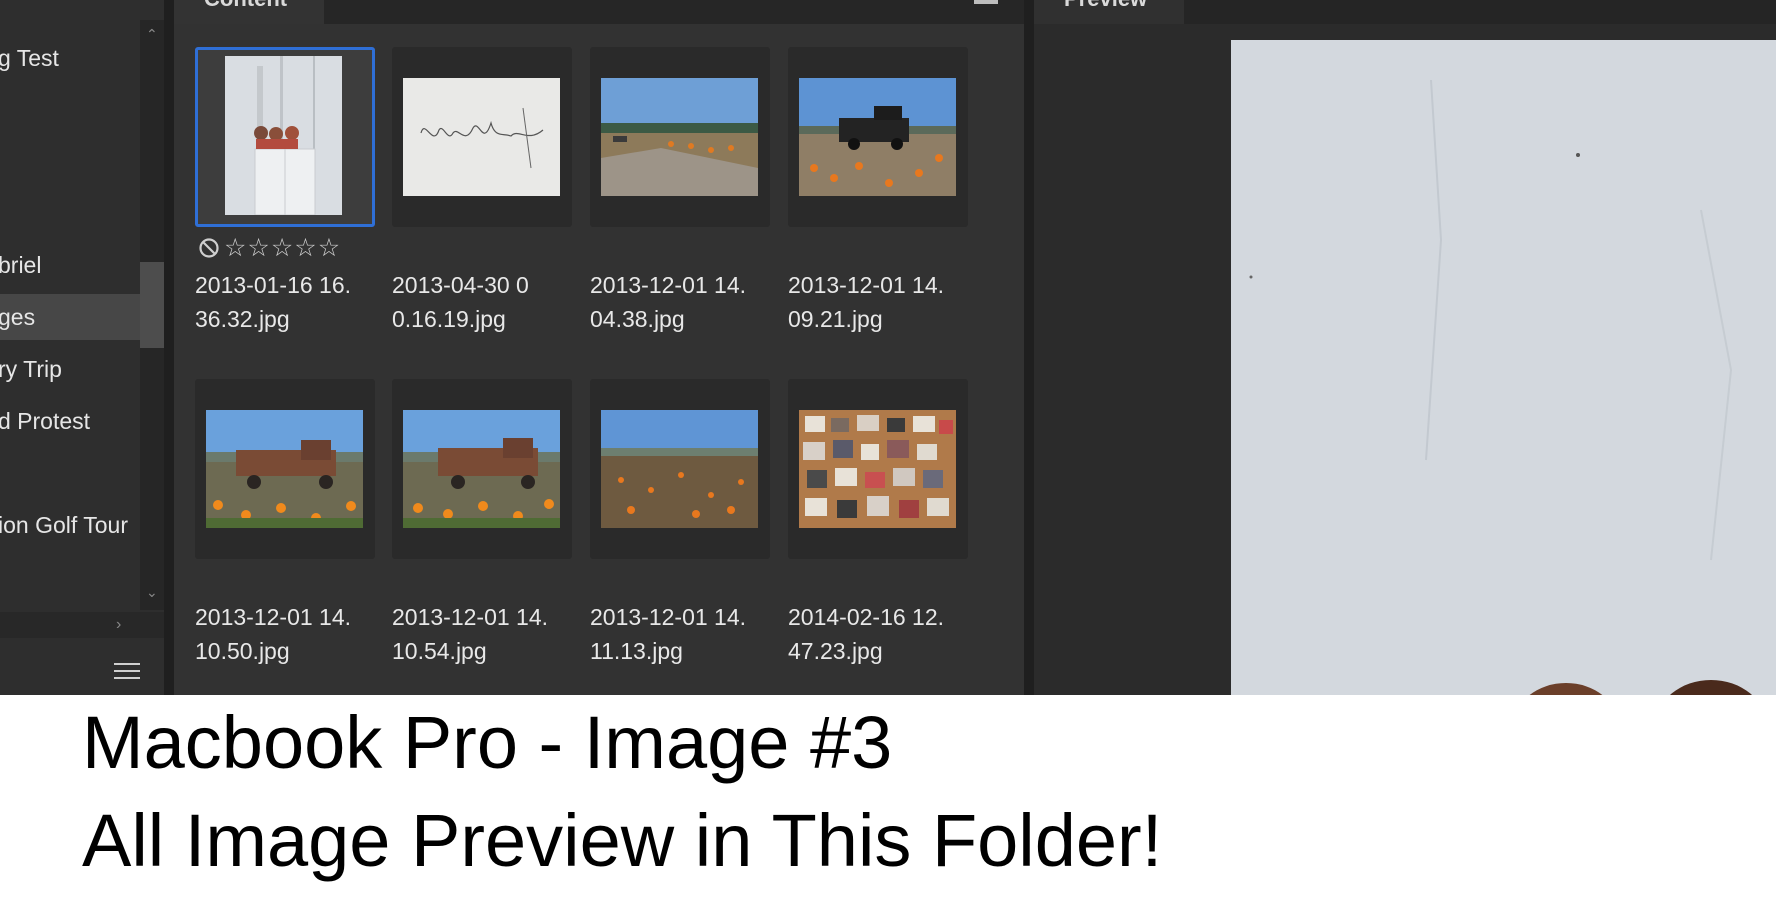 The height and width of the screenshot is (910, 1776). What do you see at coordinates (70, 317) in the screenshot?
I see `folder-item-selected: ges` at bounding box center [70, 317].